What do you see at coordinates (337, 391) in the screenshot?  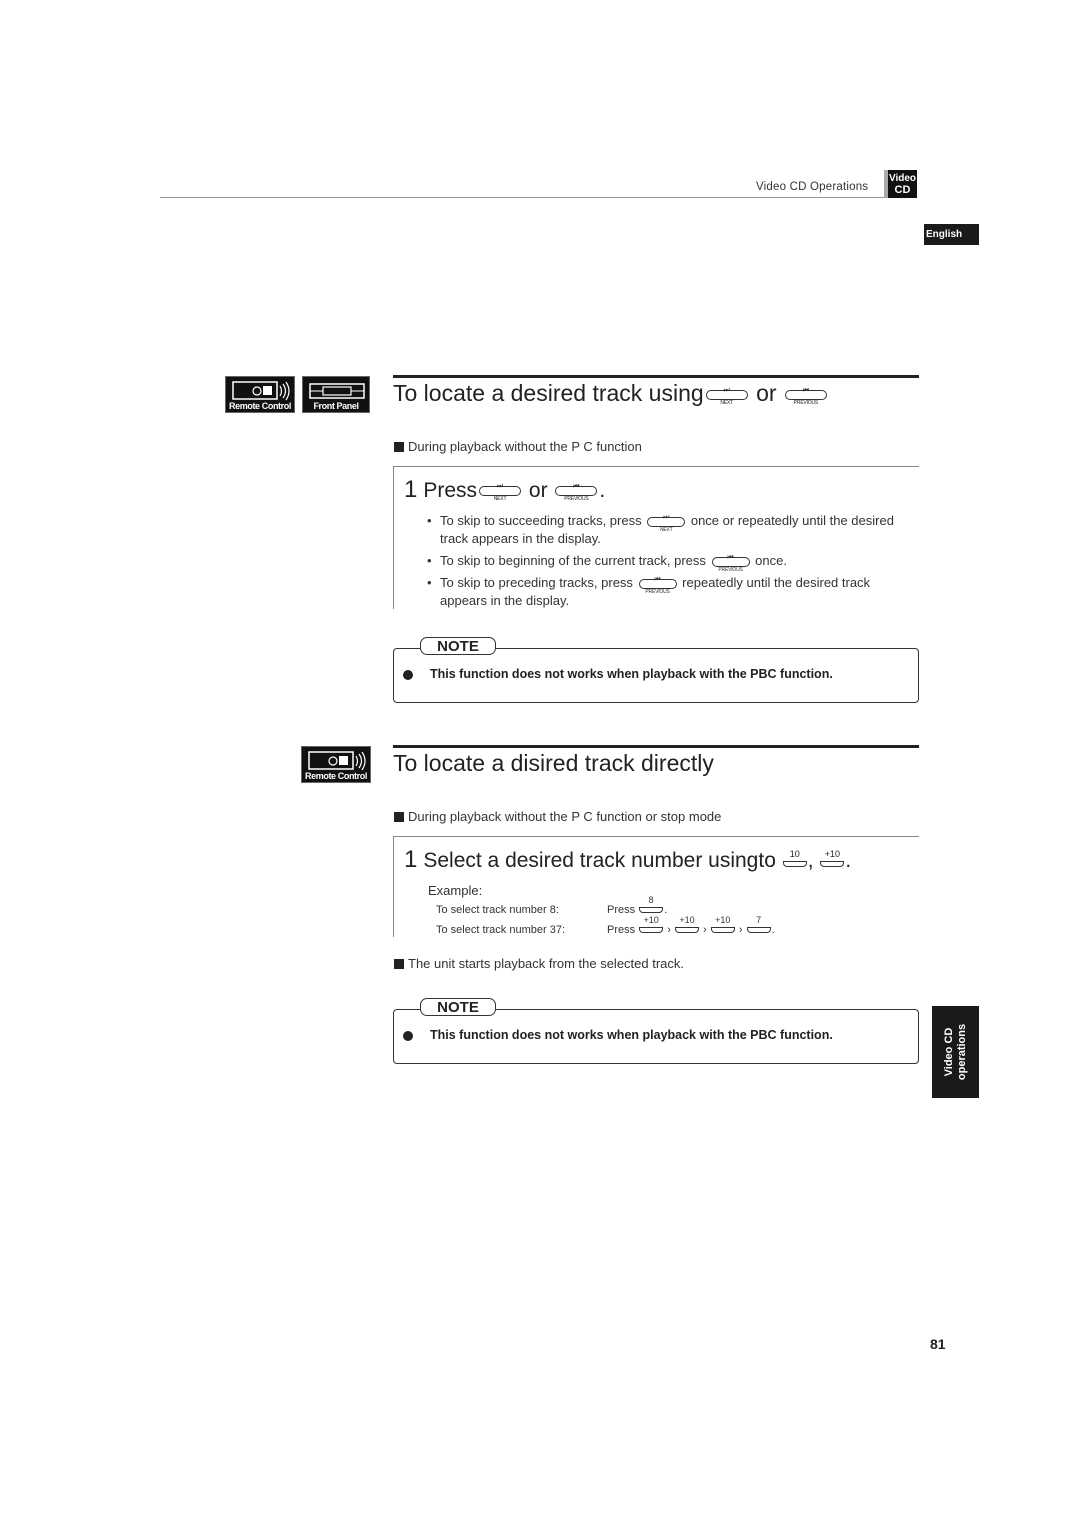 I see `front-panel-icon` at bounding box center [337, 391].